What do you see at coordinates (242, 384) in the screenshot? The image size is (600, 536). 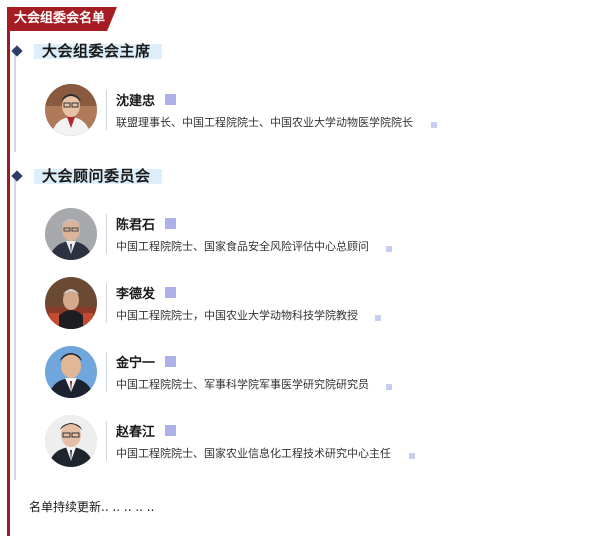 I see `person-title: 中国工程院院士、军事科学院军事医学研究院研究员` at bounding box center [242, 384].